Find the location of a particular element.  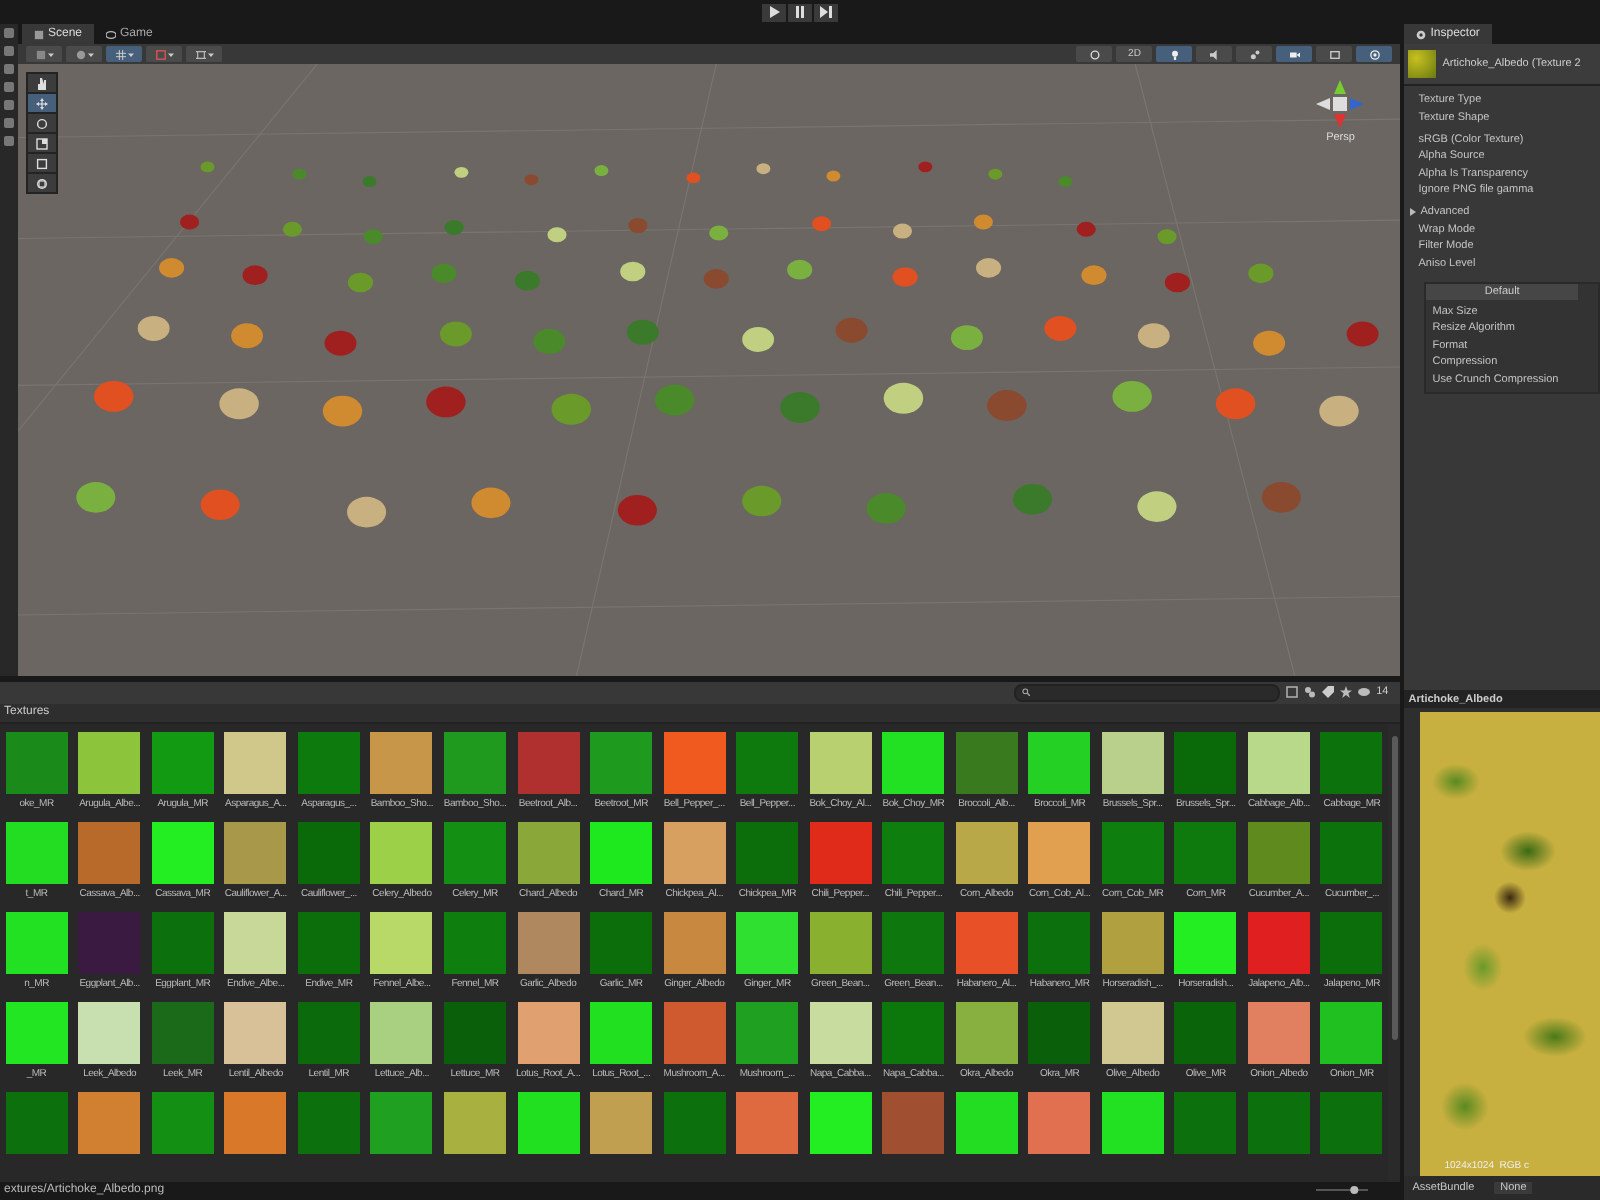

grid-toggle is located at coordinates (124, 54).